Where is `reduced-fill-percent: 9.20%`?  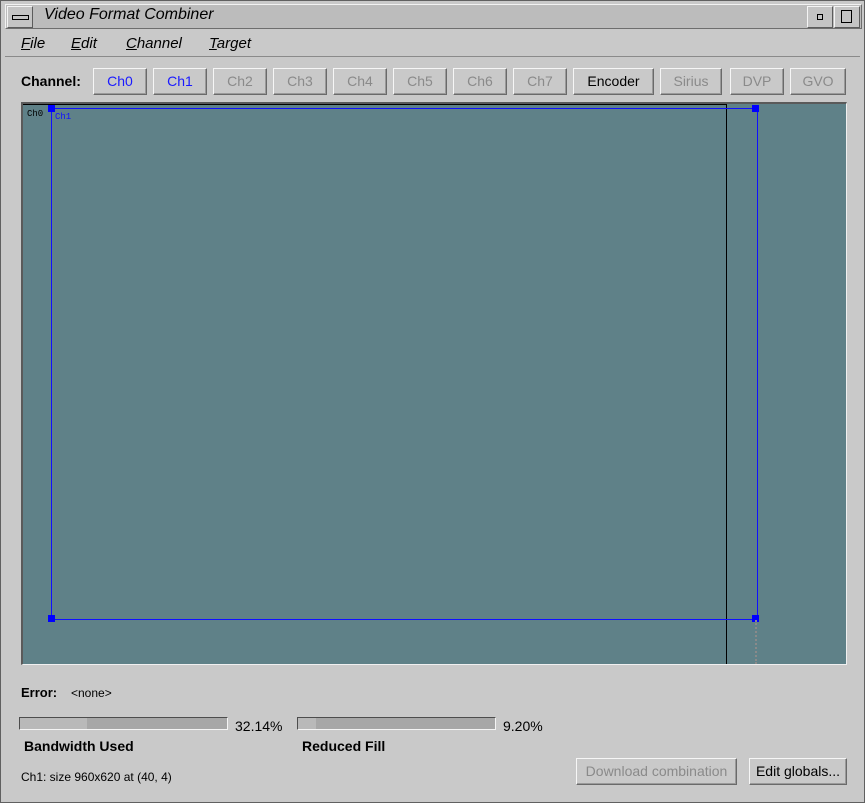
reduced-fill-percent: 9.20% is located at coordinates (523, 726).